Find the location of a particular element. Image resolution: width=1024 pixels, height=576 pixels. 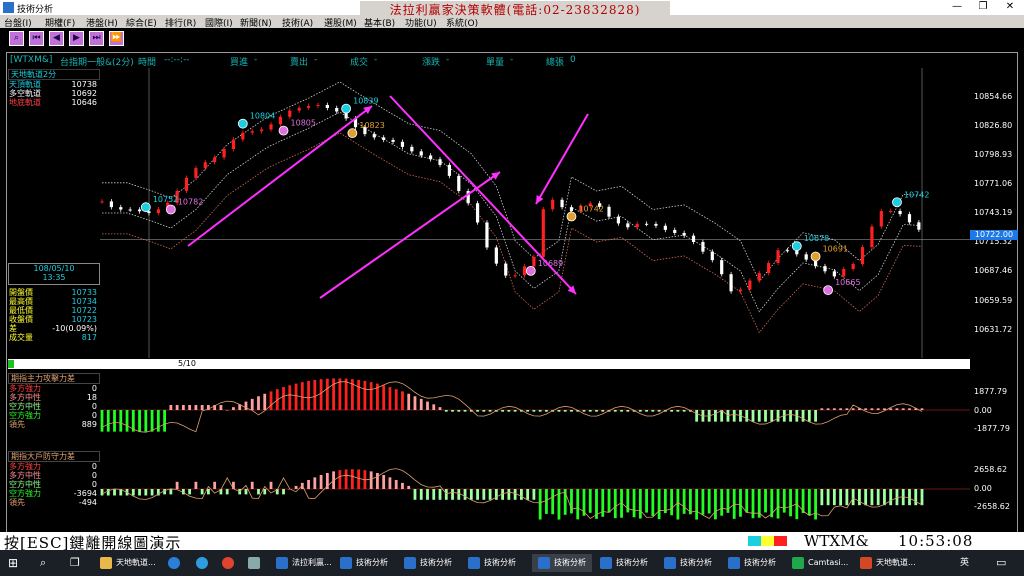

sub1-histogram is located at coordinates (535, 410).